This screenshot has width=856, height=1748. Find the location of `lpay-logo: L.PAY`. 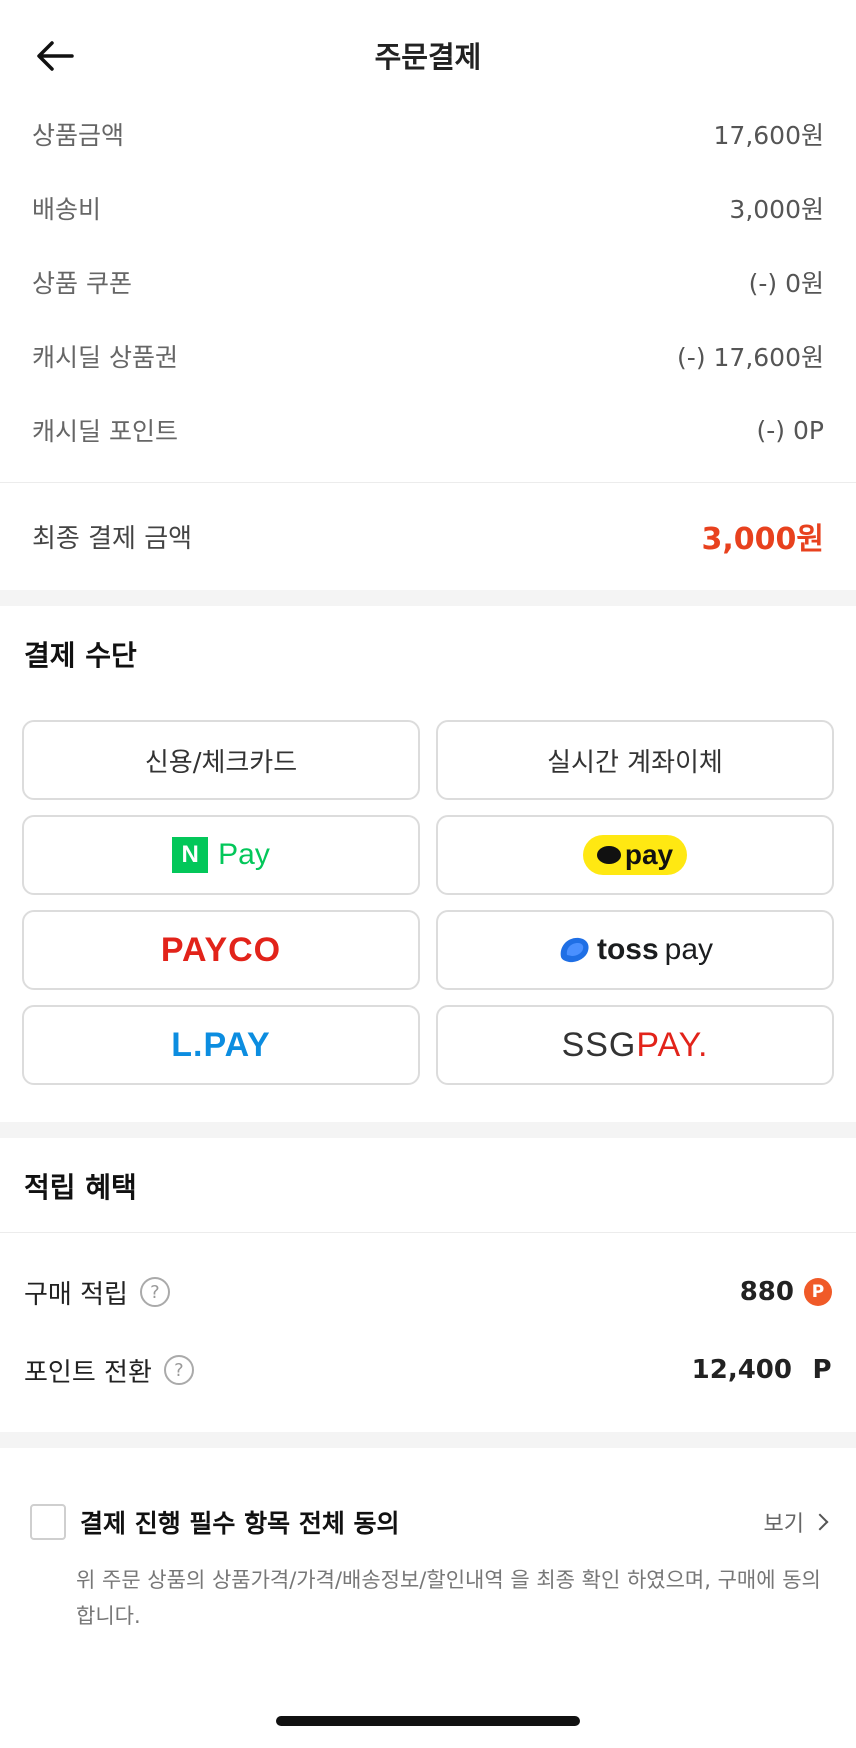

lpay-logo: L.PAY is located at coordinates (221, 1044).